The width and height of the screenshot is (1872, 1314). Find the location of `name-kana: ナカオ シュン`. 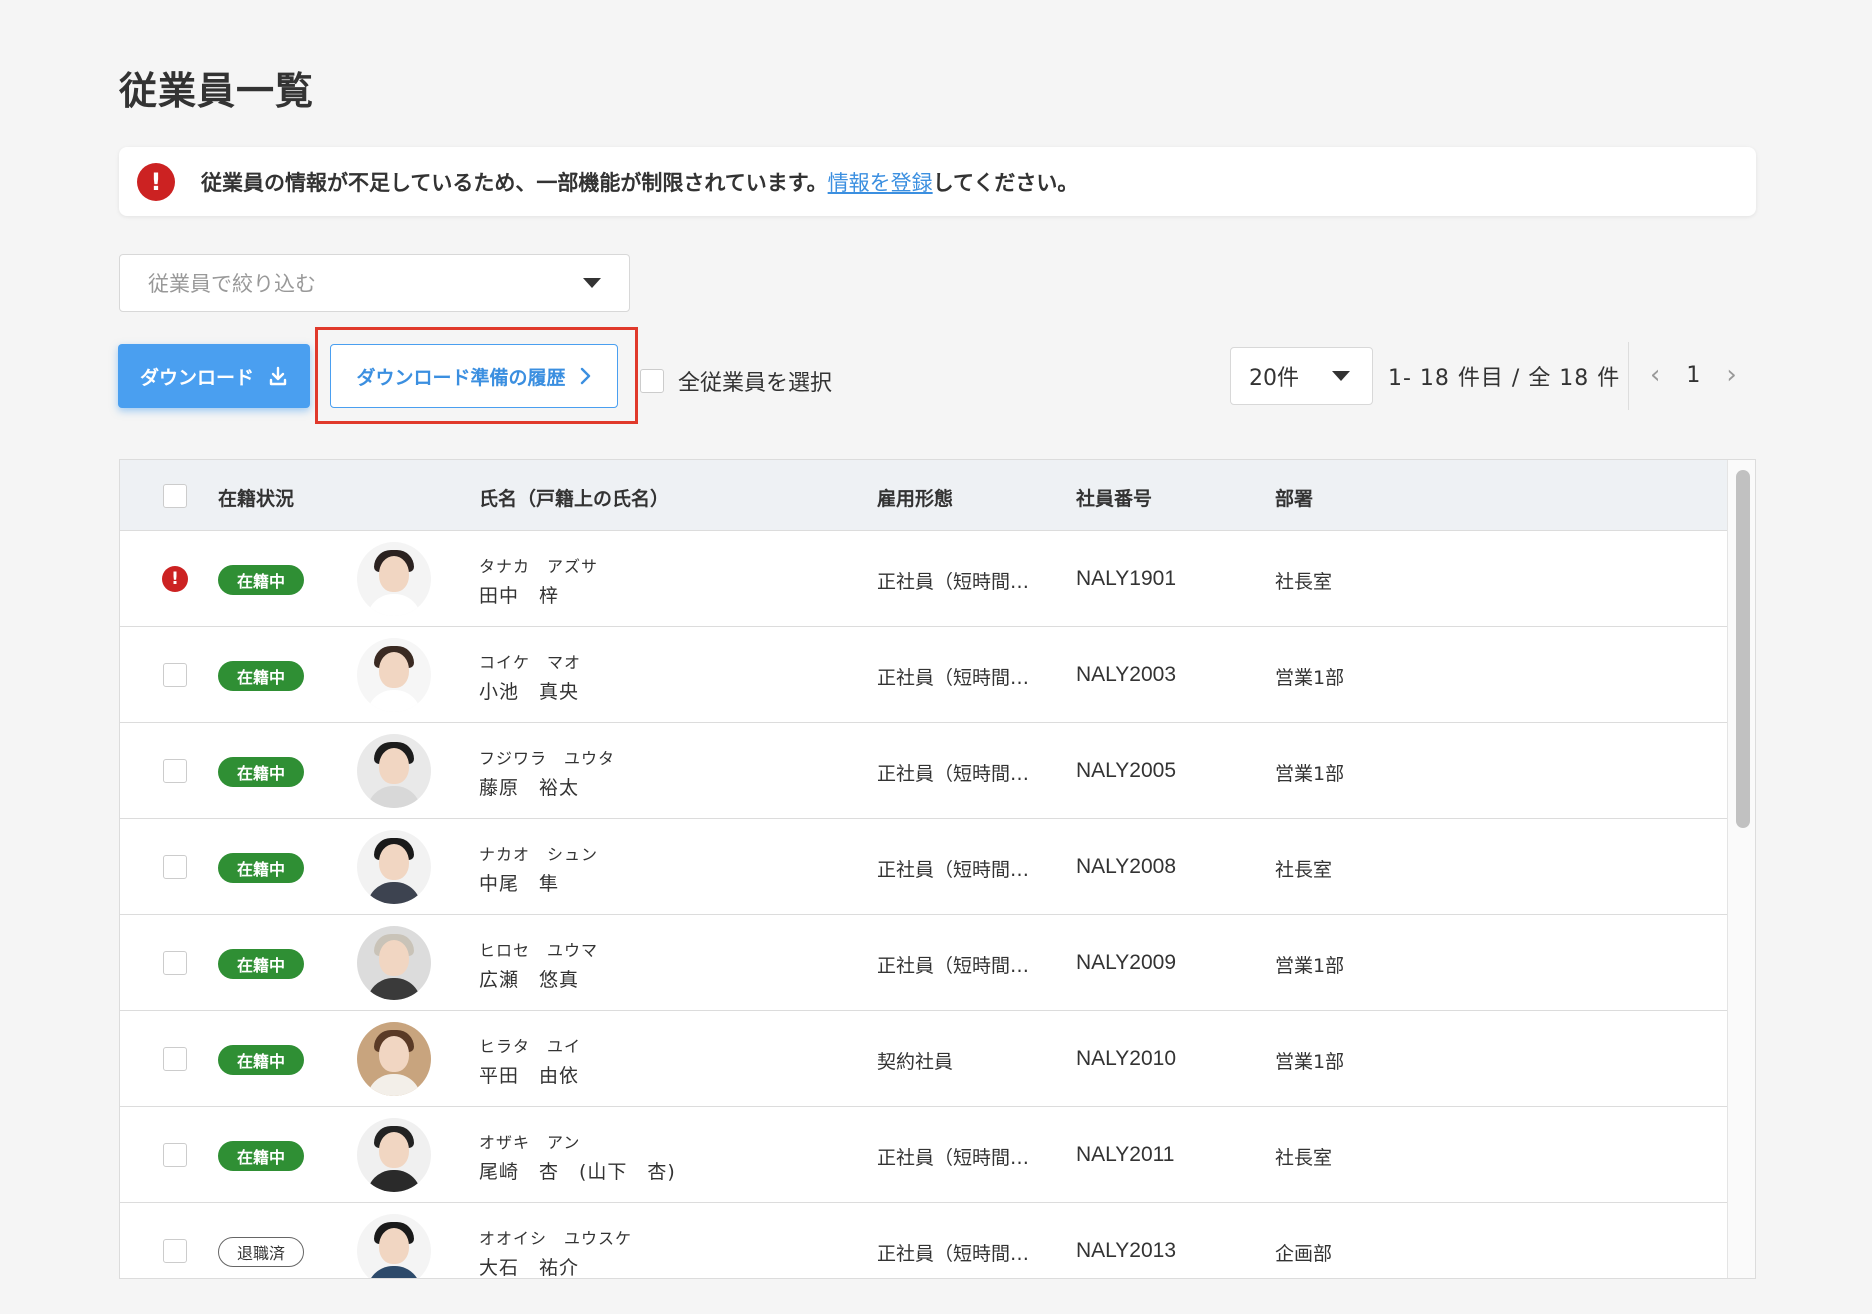

name-kana: ナカオ シュン is located at coordinates (539, 854).